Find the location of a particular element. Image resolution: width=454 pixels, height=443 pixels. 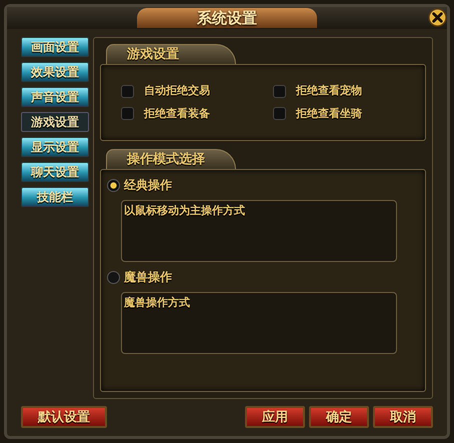

footer-button: 默认设置 is located at coordinates (64, 417).